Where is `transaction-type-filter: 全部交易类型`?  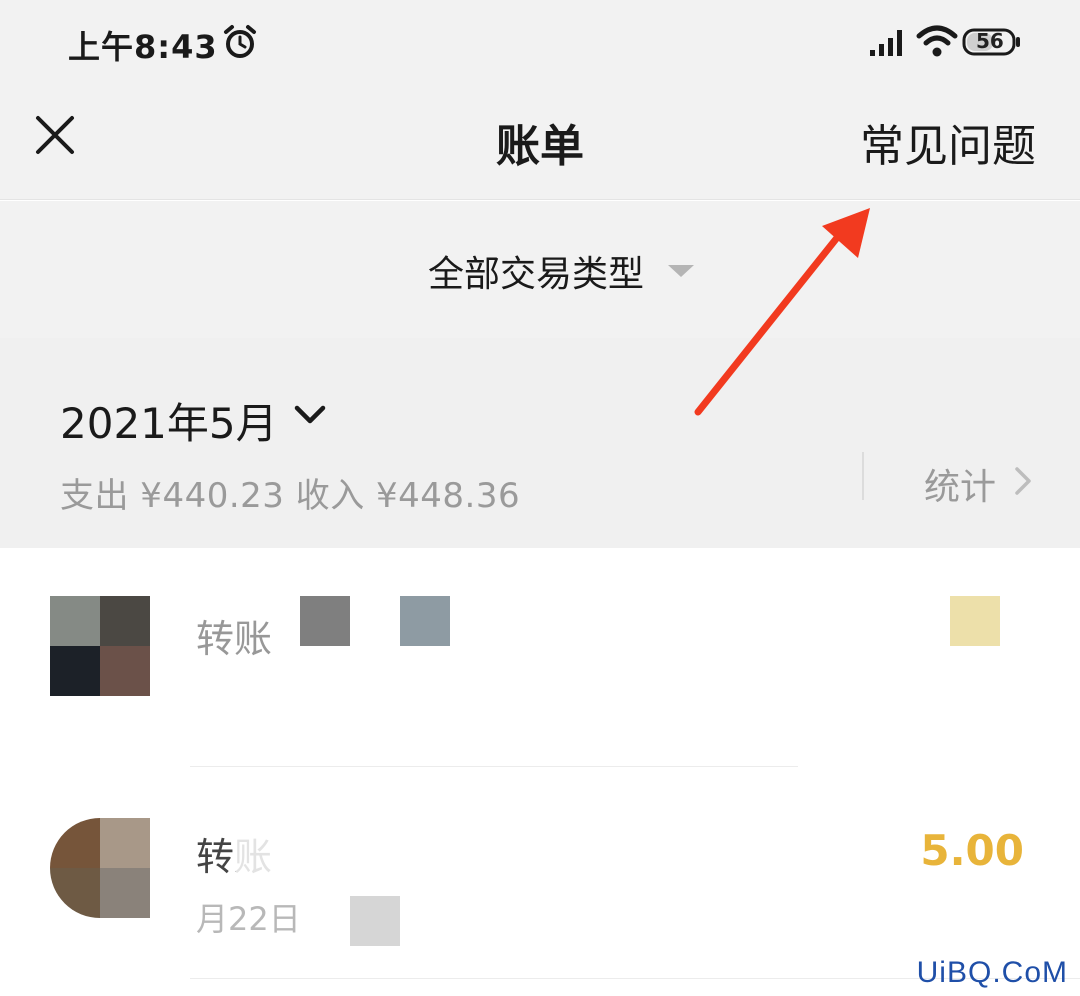
transaction-type-filter: 全部交易类型 is located at coordinates (540, 269).